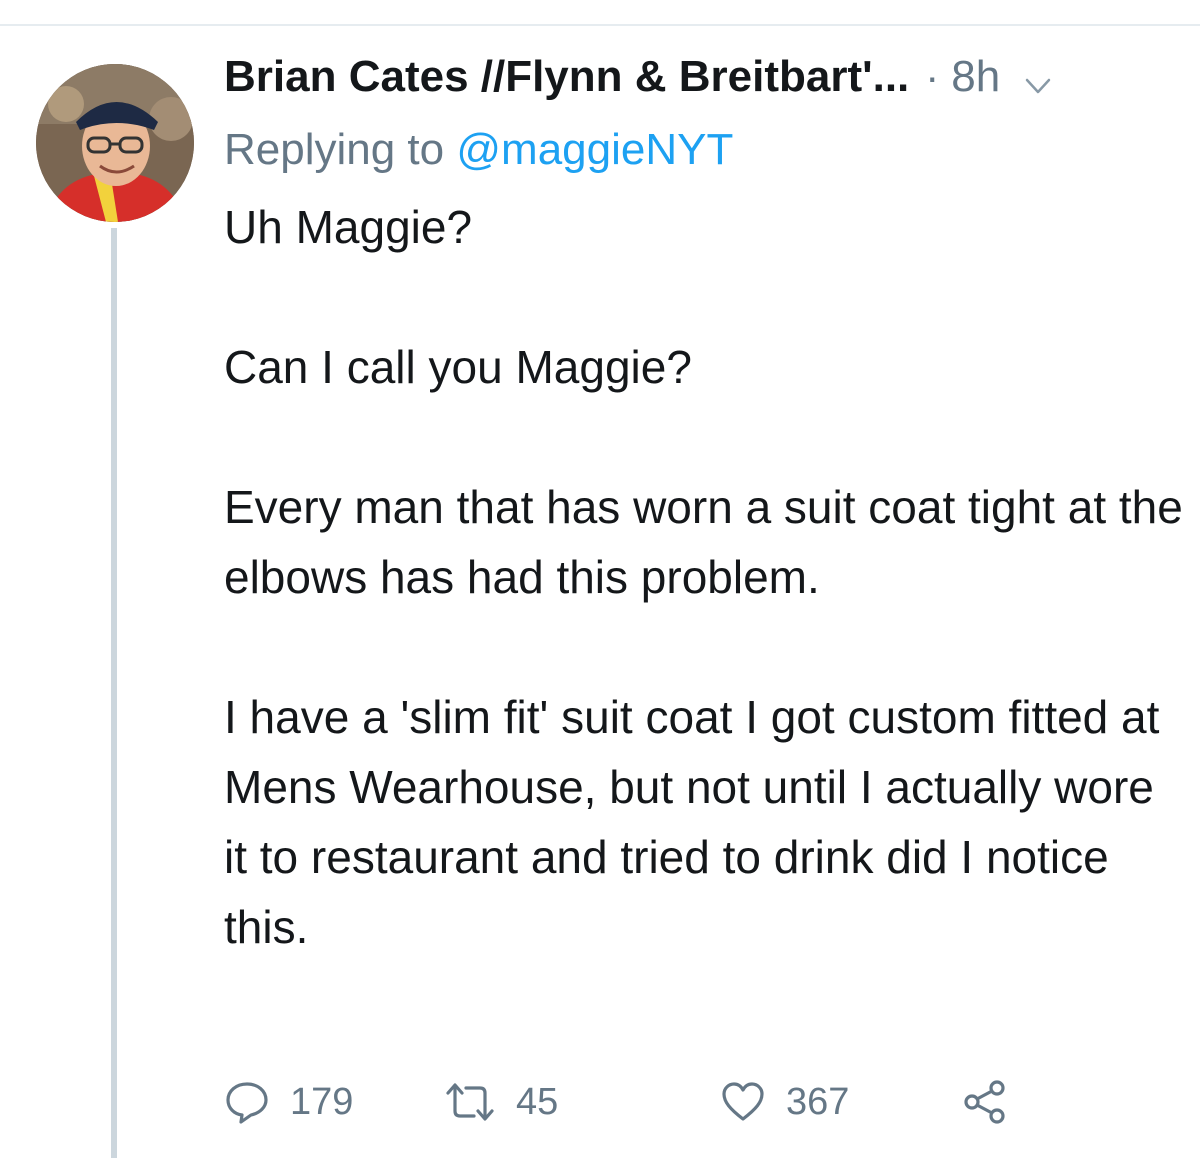 This screenshot has height=1160, width=1200. What do you see at coordinates (1038, 86) in the screenshot?
I see `chevron-down-icon` at bounding box center [1038, 86].